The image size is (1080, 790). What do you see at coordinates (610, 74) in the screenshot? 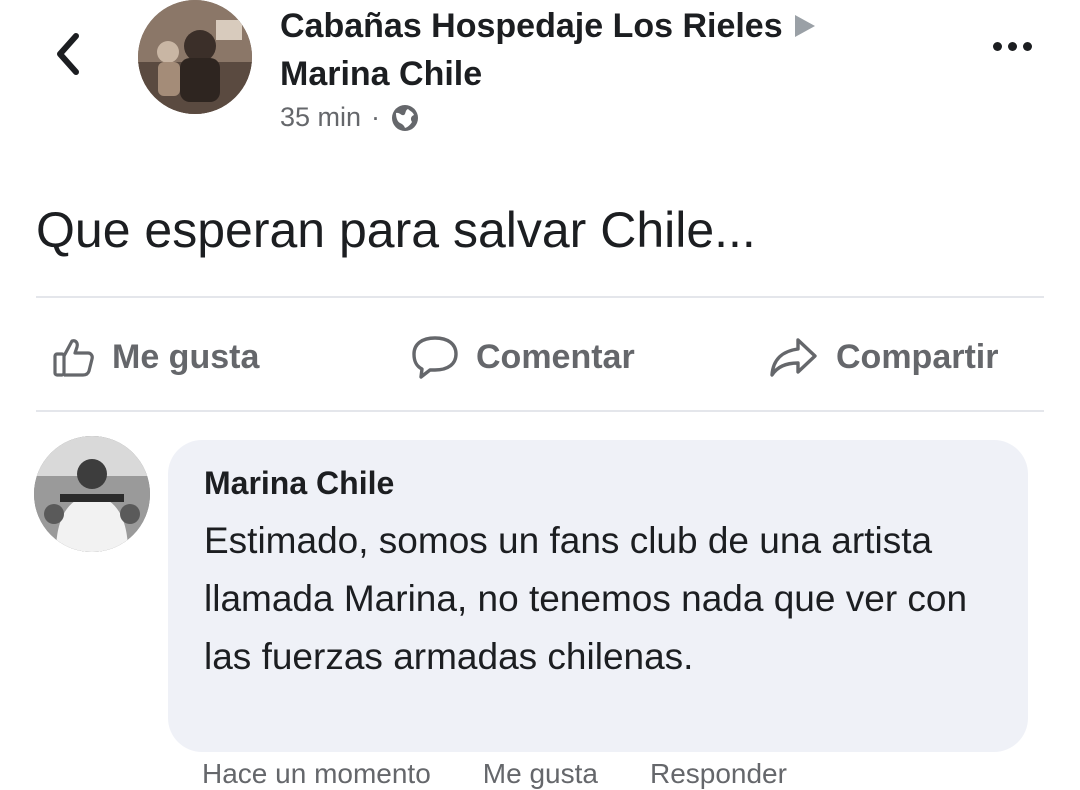
I see `post-author-link: Marina Chile` at bounding box center [610, 74].